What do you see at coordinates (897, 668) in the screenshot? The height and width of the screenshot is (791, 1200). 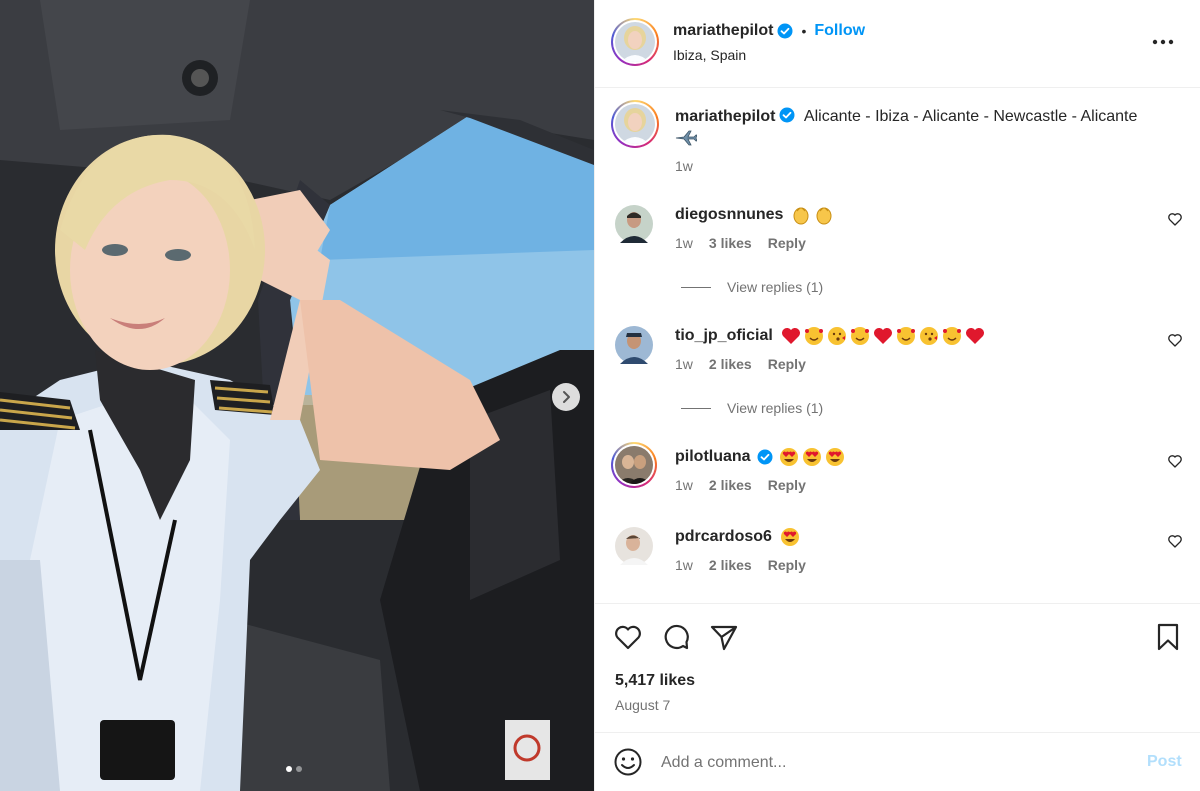 I see `post-actions: 5,417 likes August 7` at bounding box center [897, 668].